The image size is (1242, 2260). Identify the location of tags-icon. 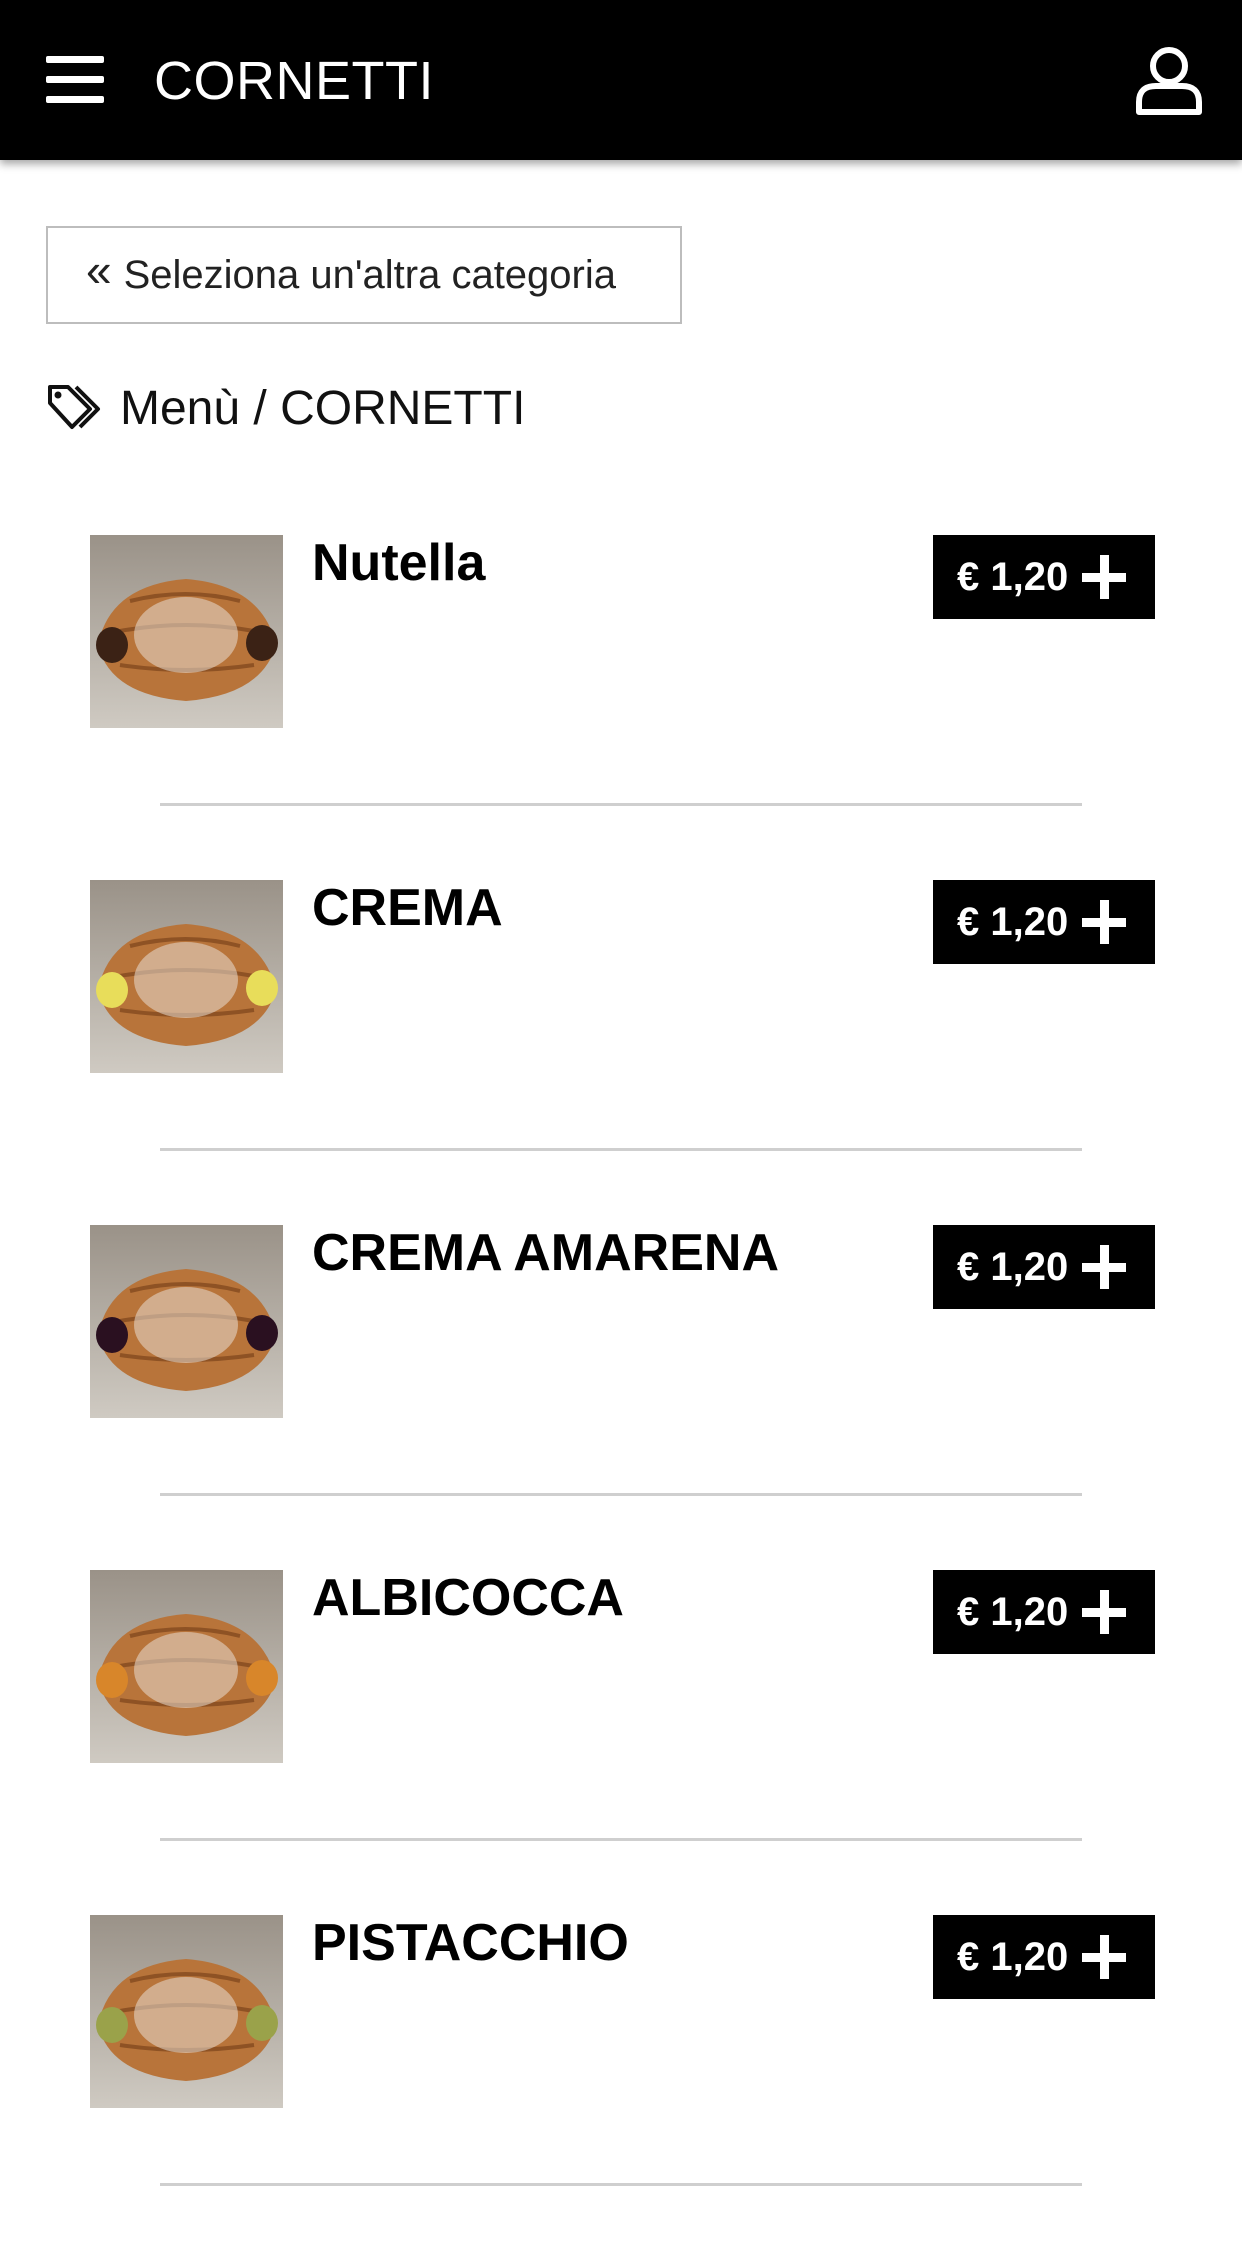
(74, 407).